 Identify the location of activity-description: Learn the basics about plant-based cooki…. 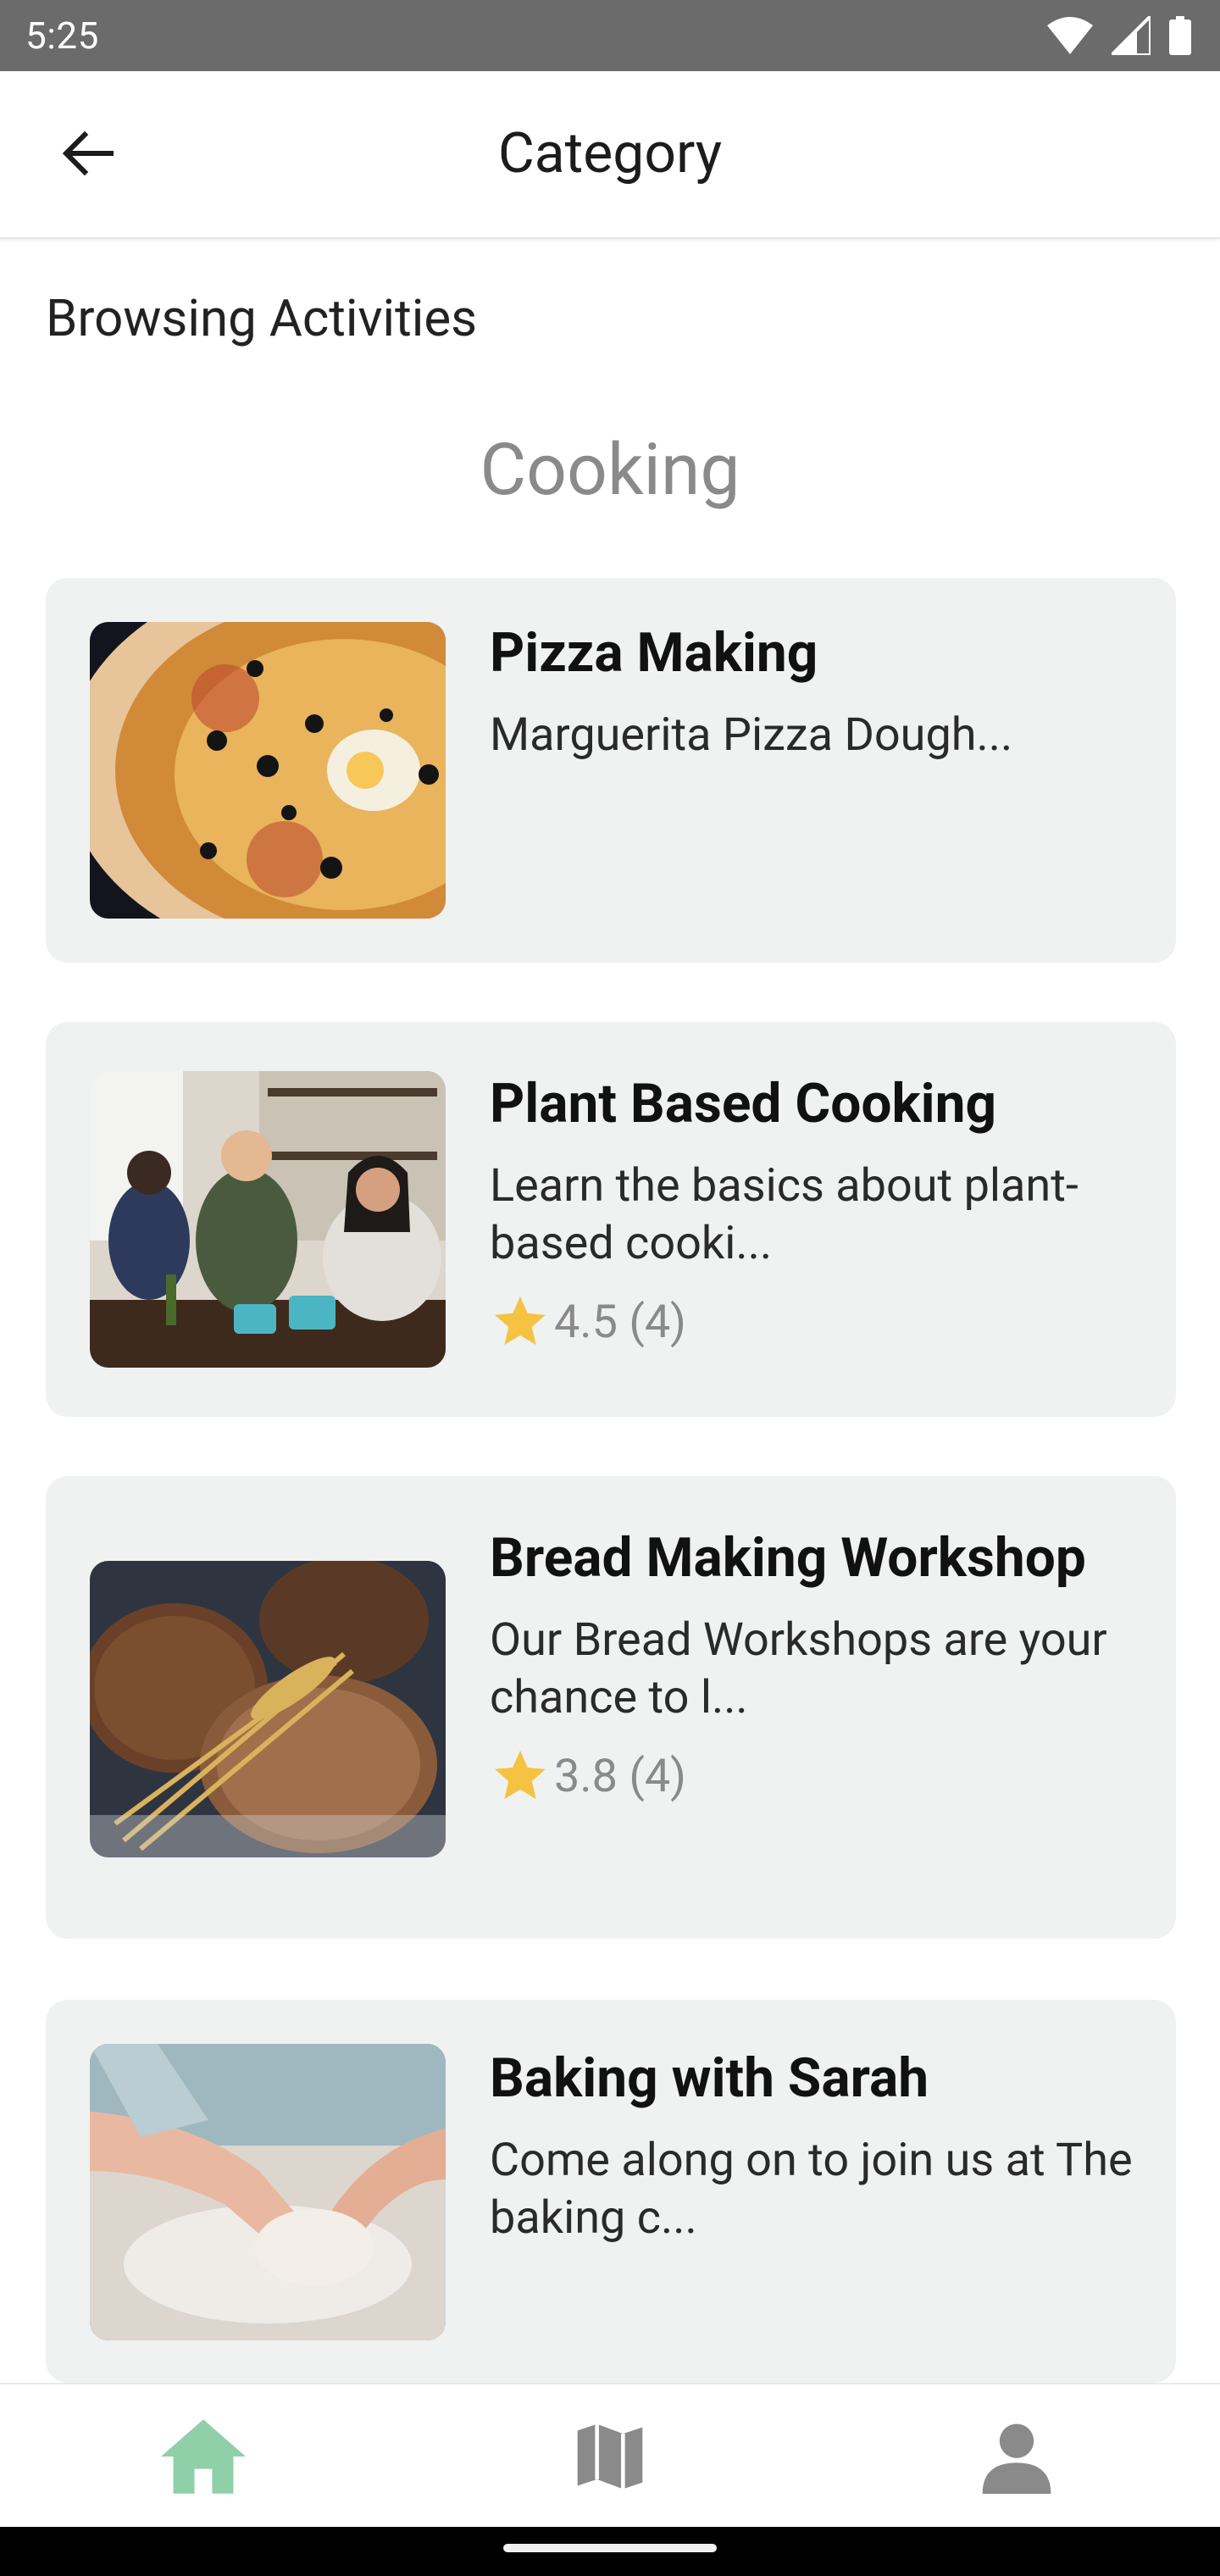
(784, 1214).